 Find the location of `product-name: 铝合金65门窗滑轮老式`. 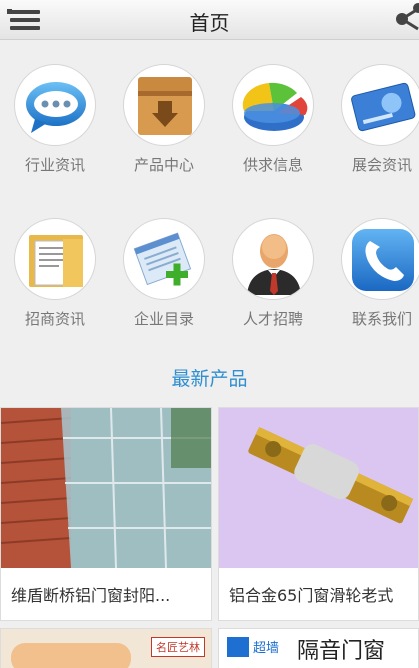

product-name: 铝合金65门窗滑轮老式 is located at coordinates (311, 595).